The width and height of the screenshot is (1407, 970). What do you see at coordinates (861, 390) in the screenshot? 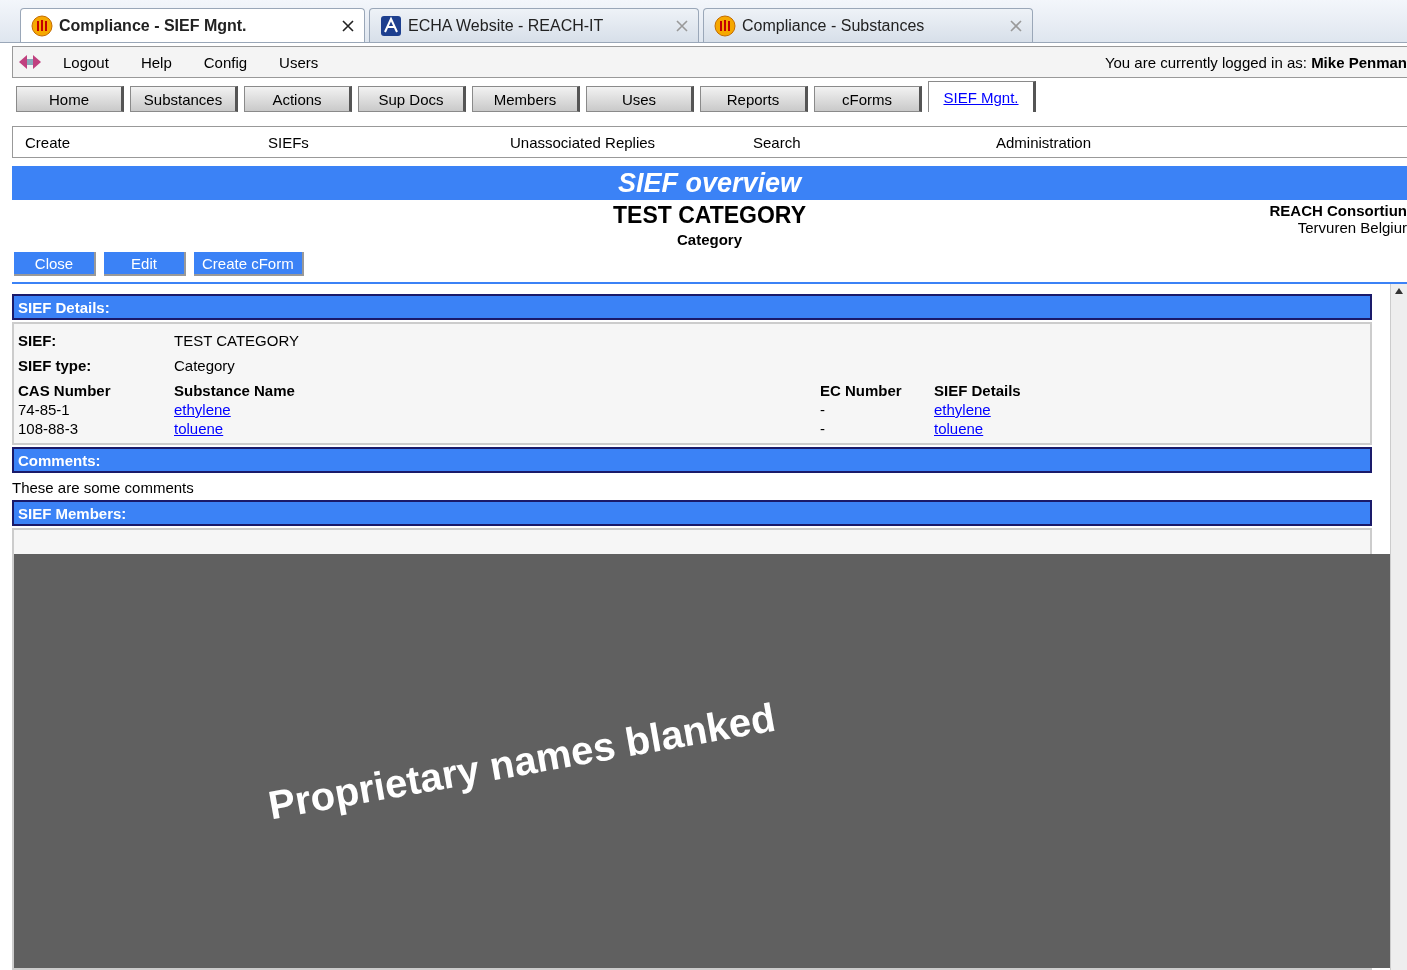
I see `column-header: EC Number` at bounding box center [861, 390].